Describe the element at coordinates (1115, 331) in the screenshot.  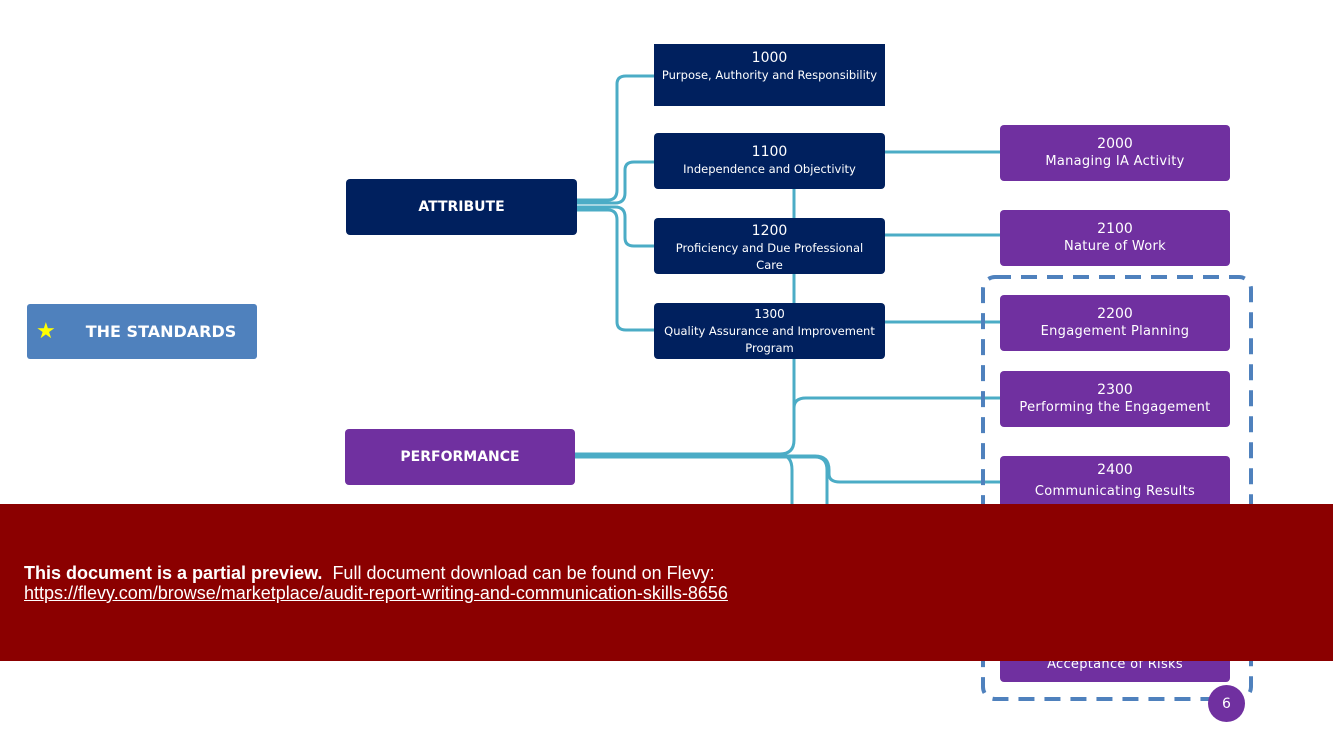
I see `standard-label: Engagement Planning` at that location.